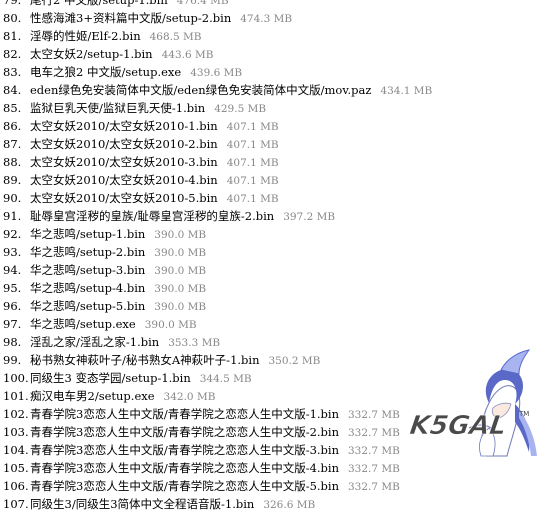 Image resolution: width=539 pixels, height=514 pixels. What do you see at coordinates (16, 504) in the screenshot?
I see `row-number: 107.` at bounding box center [16, 504].